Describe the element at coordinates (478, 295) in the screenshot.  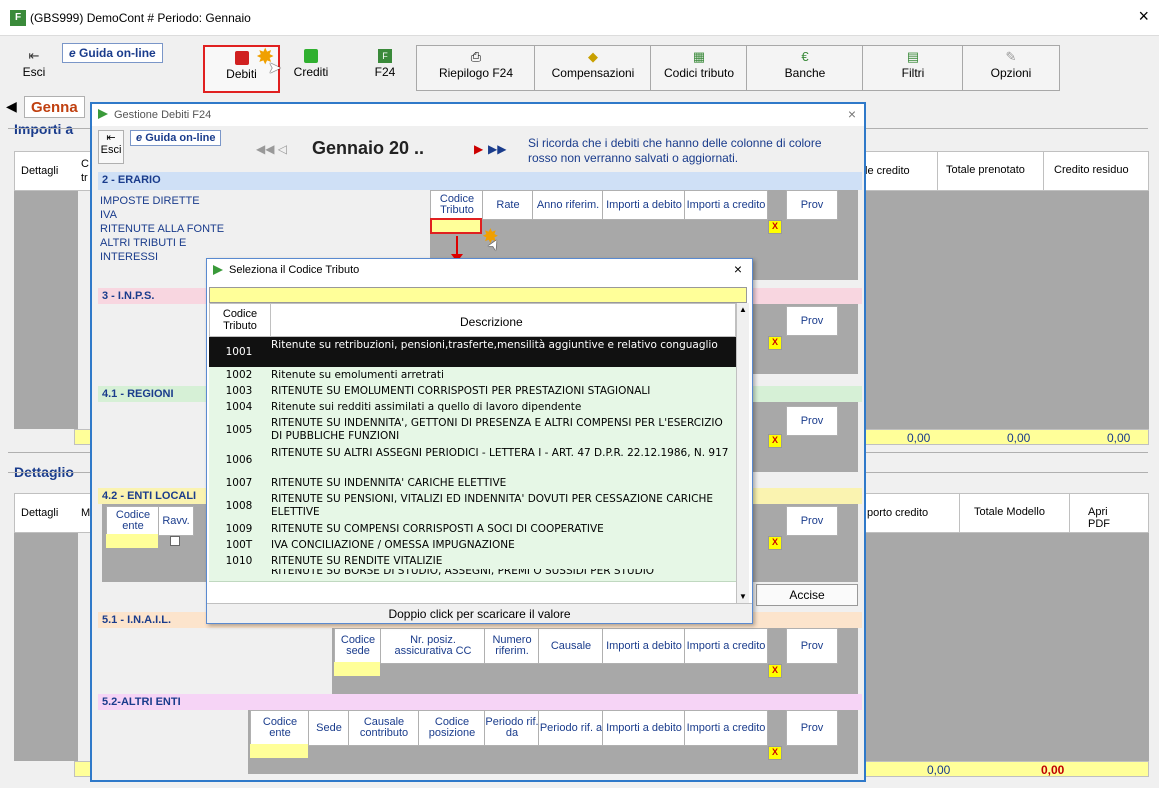
I see `search-input` at that location.